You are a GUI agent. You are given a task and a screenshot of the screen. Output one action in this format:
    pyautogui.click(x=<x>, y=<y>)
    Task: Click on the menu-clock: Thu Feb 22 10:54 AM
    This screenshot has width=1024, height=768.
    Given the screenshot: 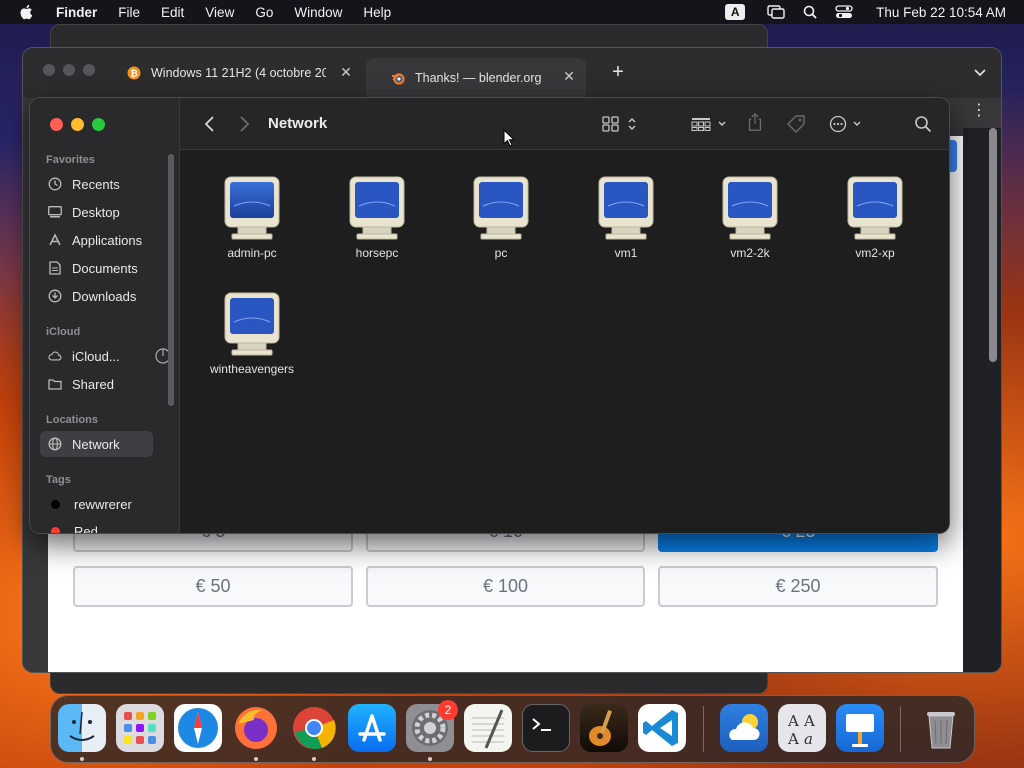 What is the action you would take?
    pyautogui.click(x=941, y=12)
    